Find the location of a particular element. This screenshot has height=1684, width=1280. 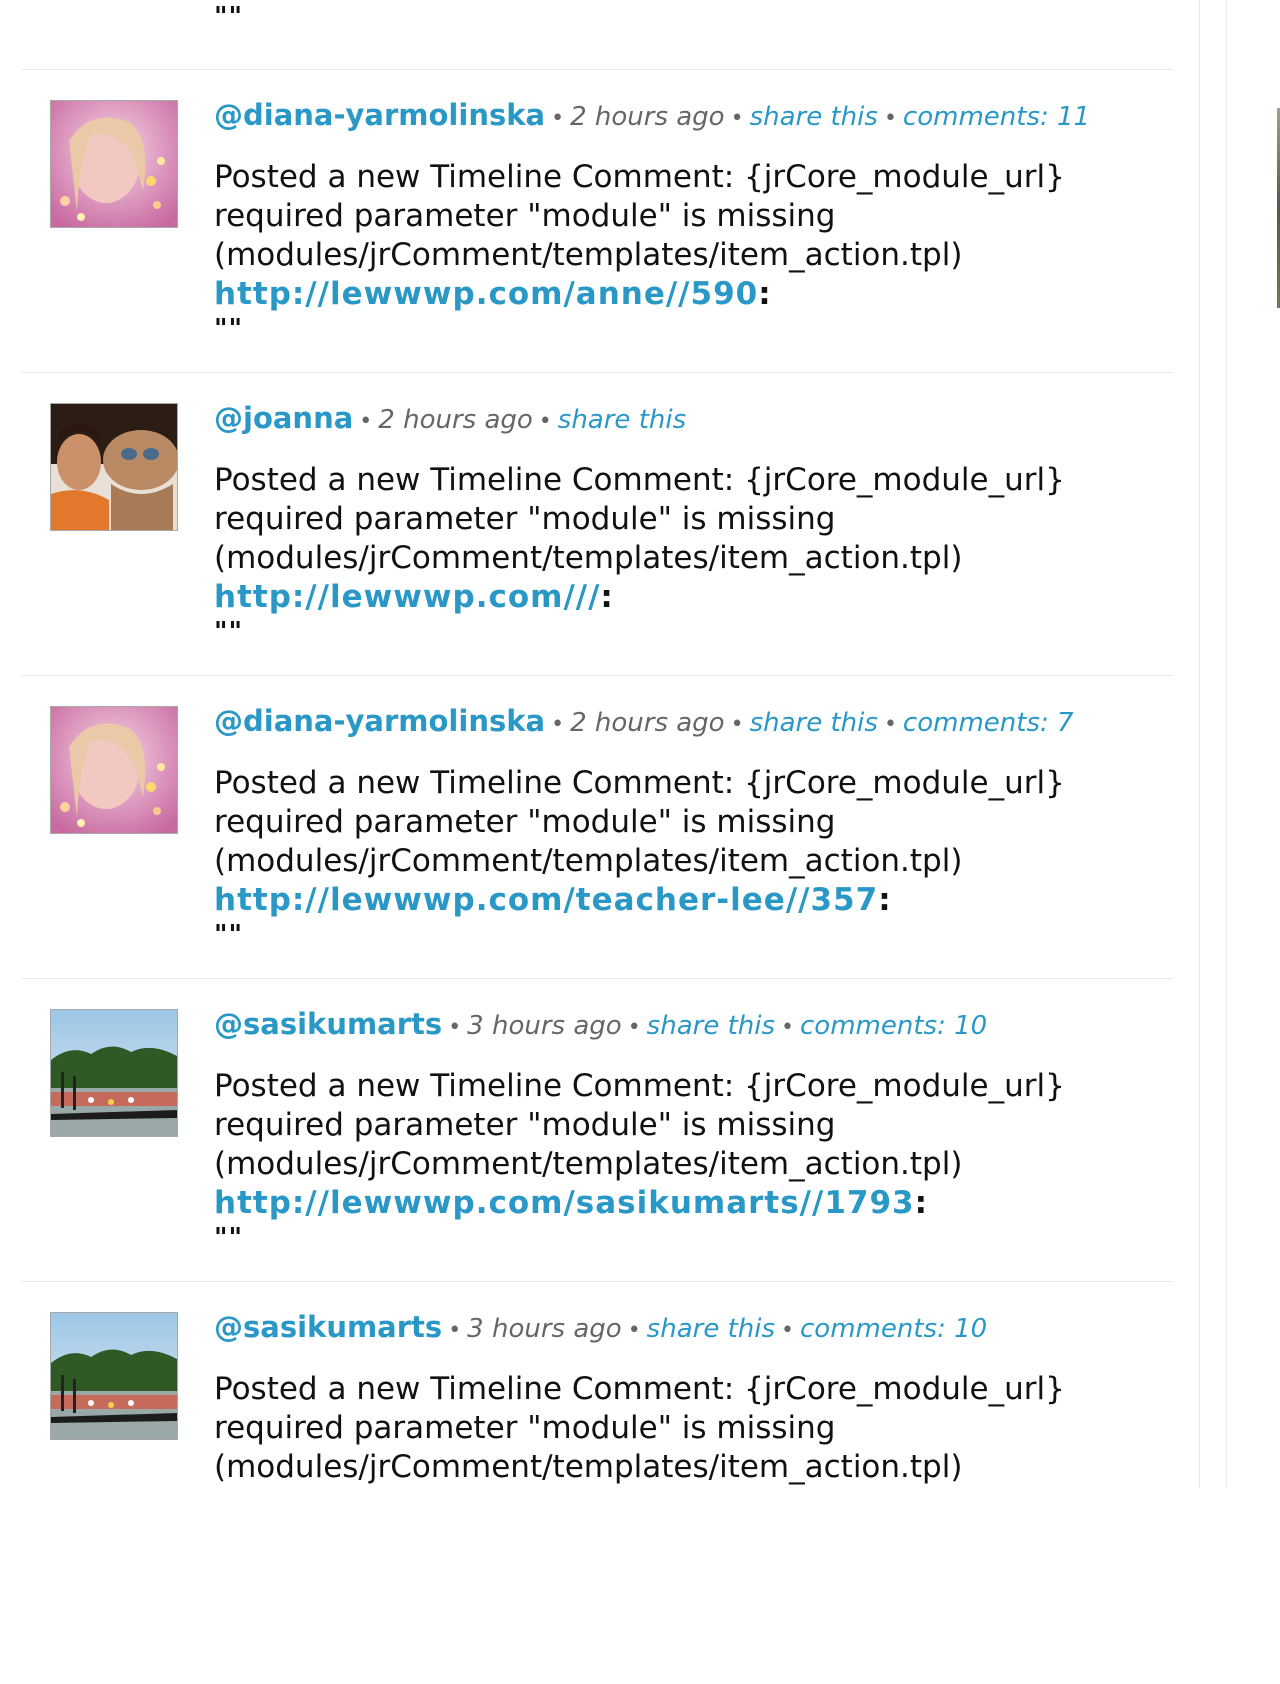

joanna-avatar is located at coordinates (114, 467).